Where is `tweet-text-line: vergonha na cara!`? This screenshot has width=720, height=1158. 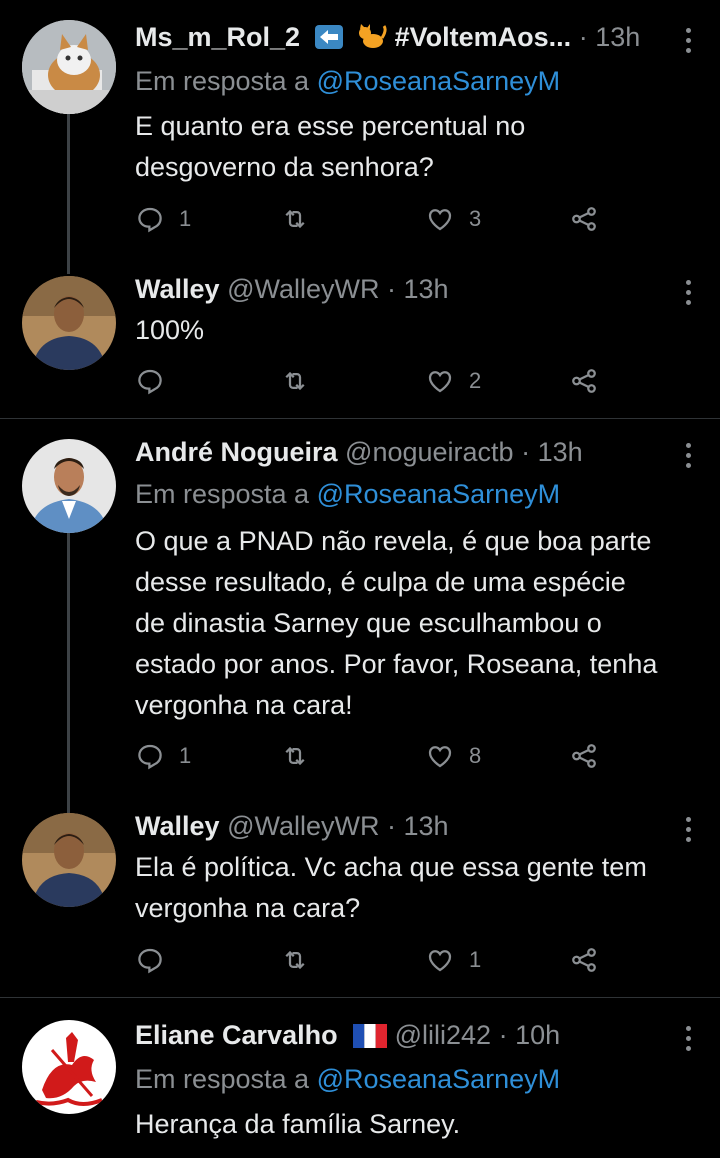 tweet-text-line: vergonha na cara! is located at coordinates (244, 705).